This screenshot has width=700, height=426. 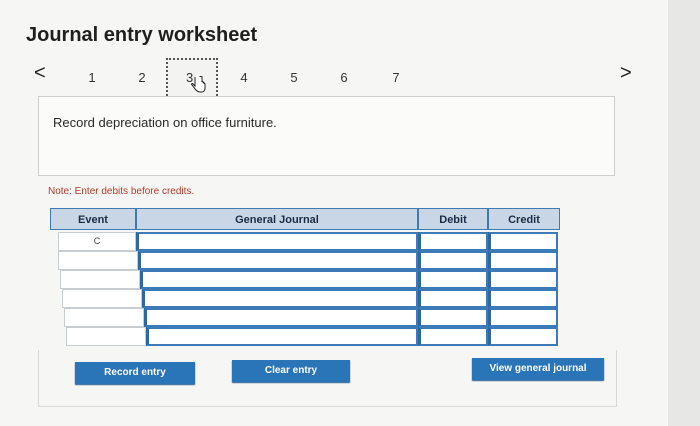 What do you see at coordinates (626, 73) in the screenshot?
I see `next-arrow-icon: >` at bounding box center [626, 73].